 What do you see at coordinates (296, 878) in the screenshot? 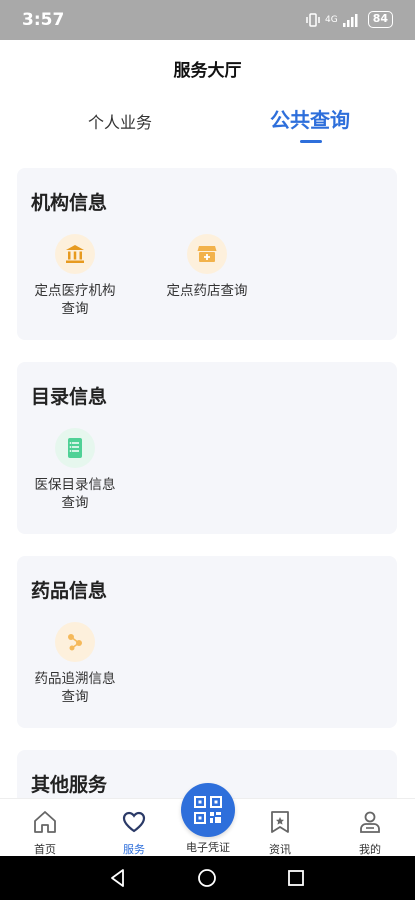
I see `recents-icon` at bounding box center [296, 878].